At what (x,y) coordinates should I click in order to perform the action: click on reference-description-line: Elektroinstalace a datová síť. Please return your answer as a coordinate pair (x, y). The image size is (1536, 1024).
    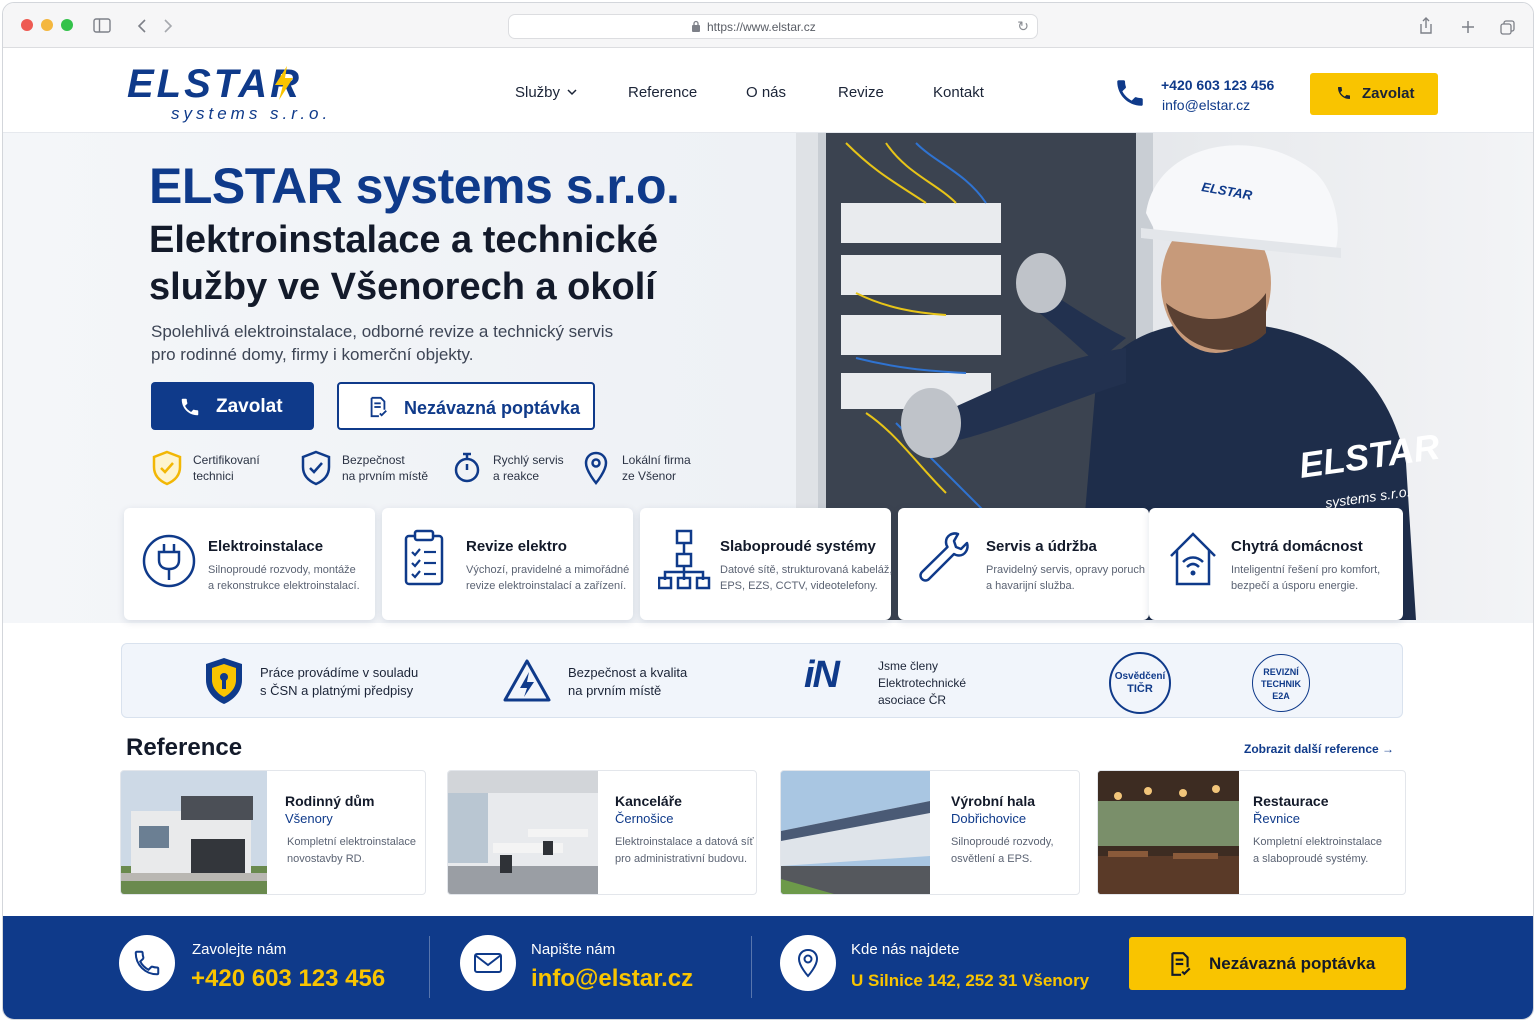
    Looking at the image, I should click on (684, 842).